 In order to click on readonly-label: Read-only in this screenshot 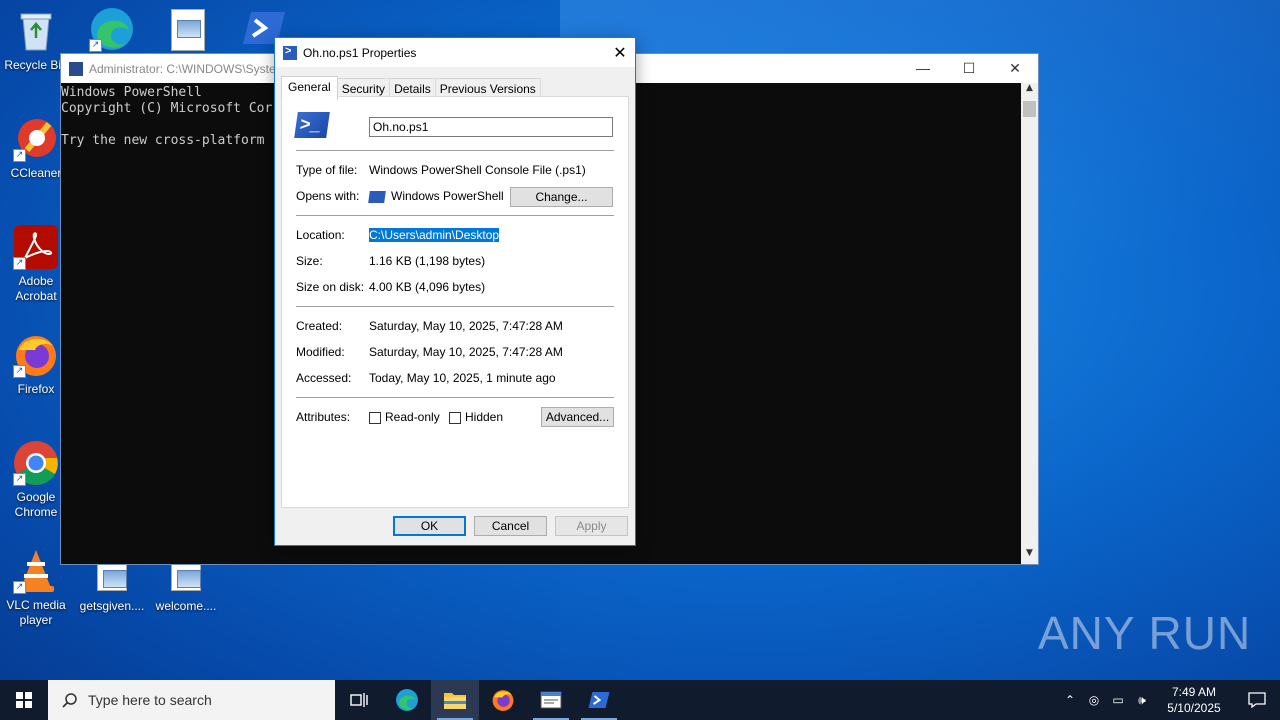, I will do `click(412, 417)`.